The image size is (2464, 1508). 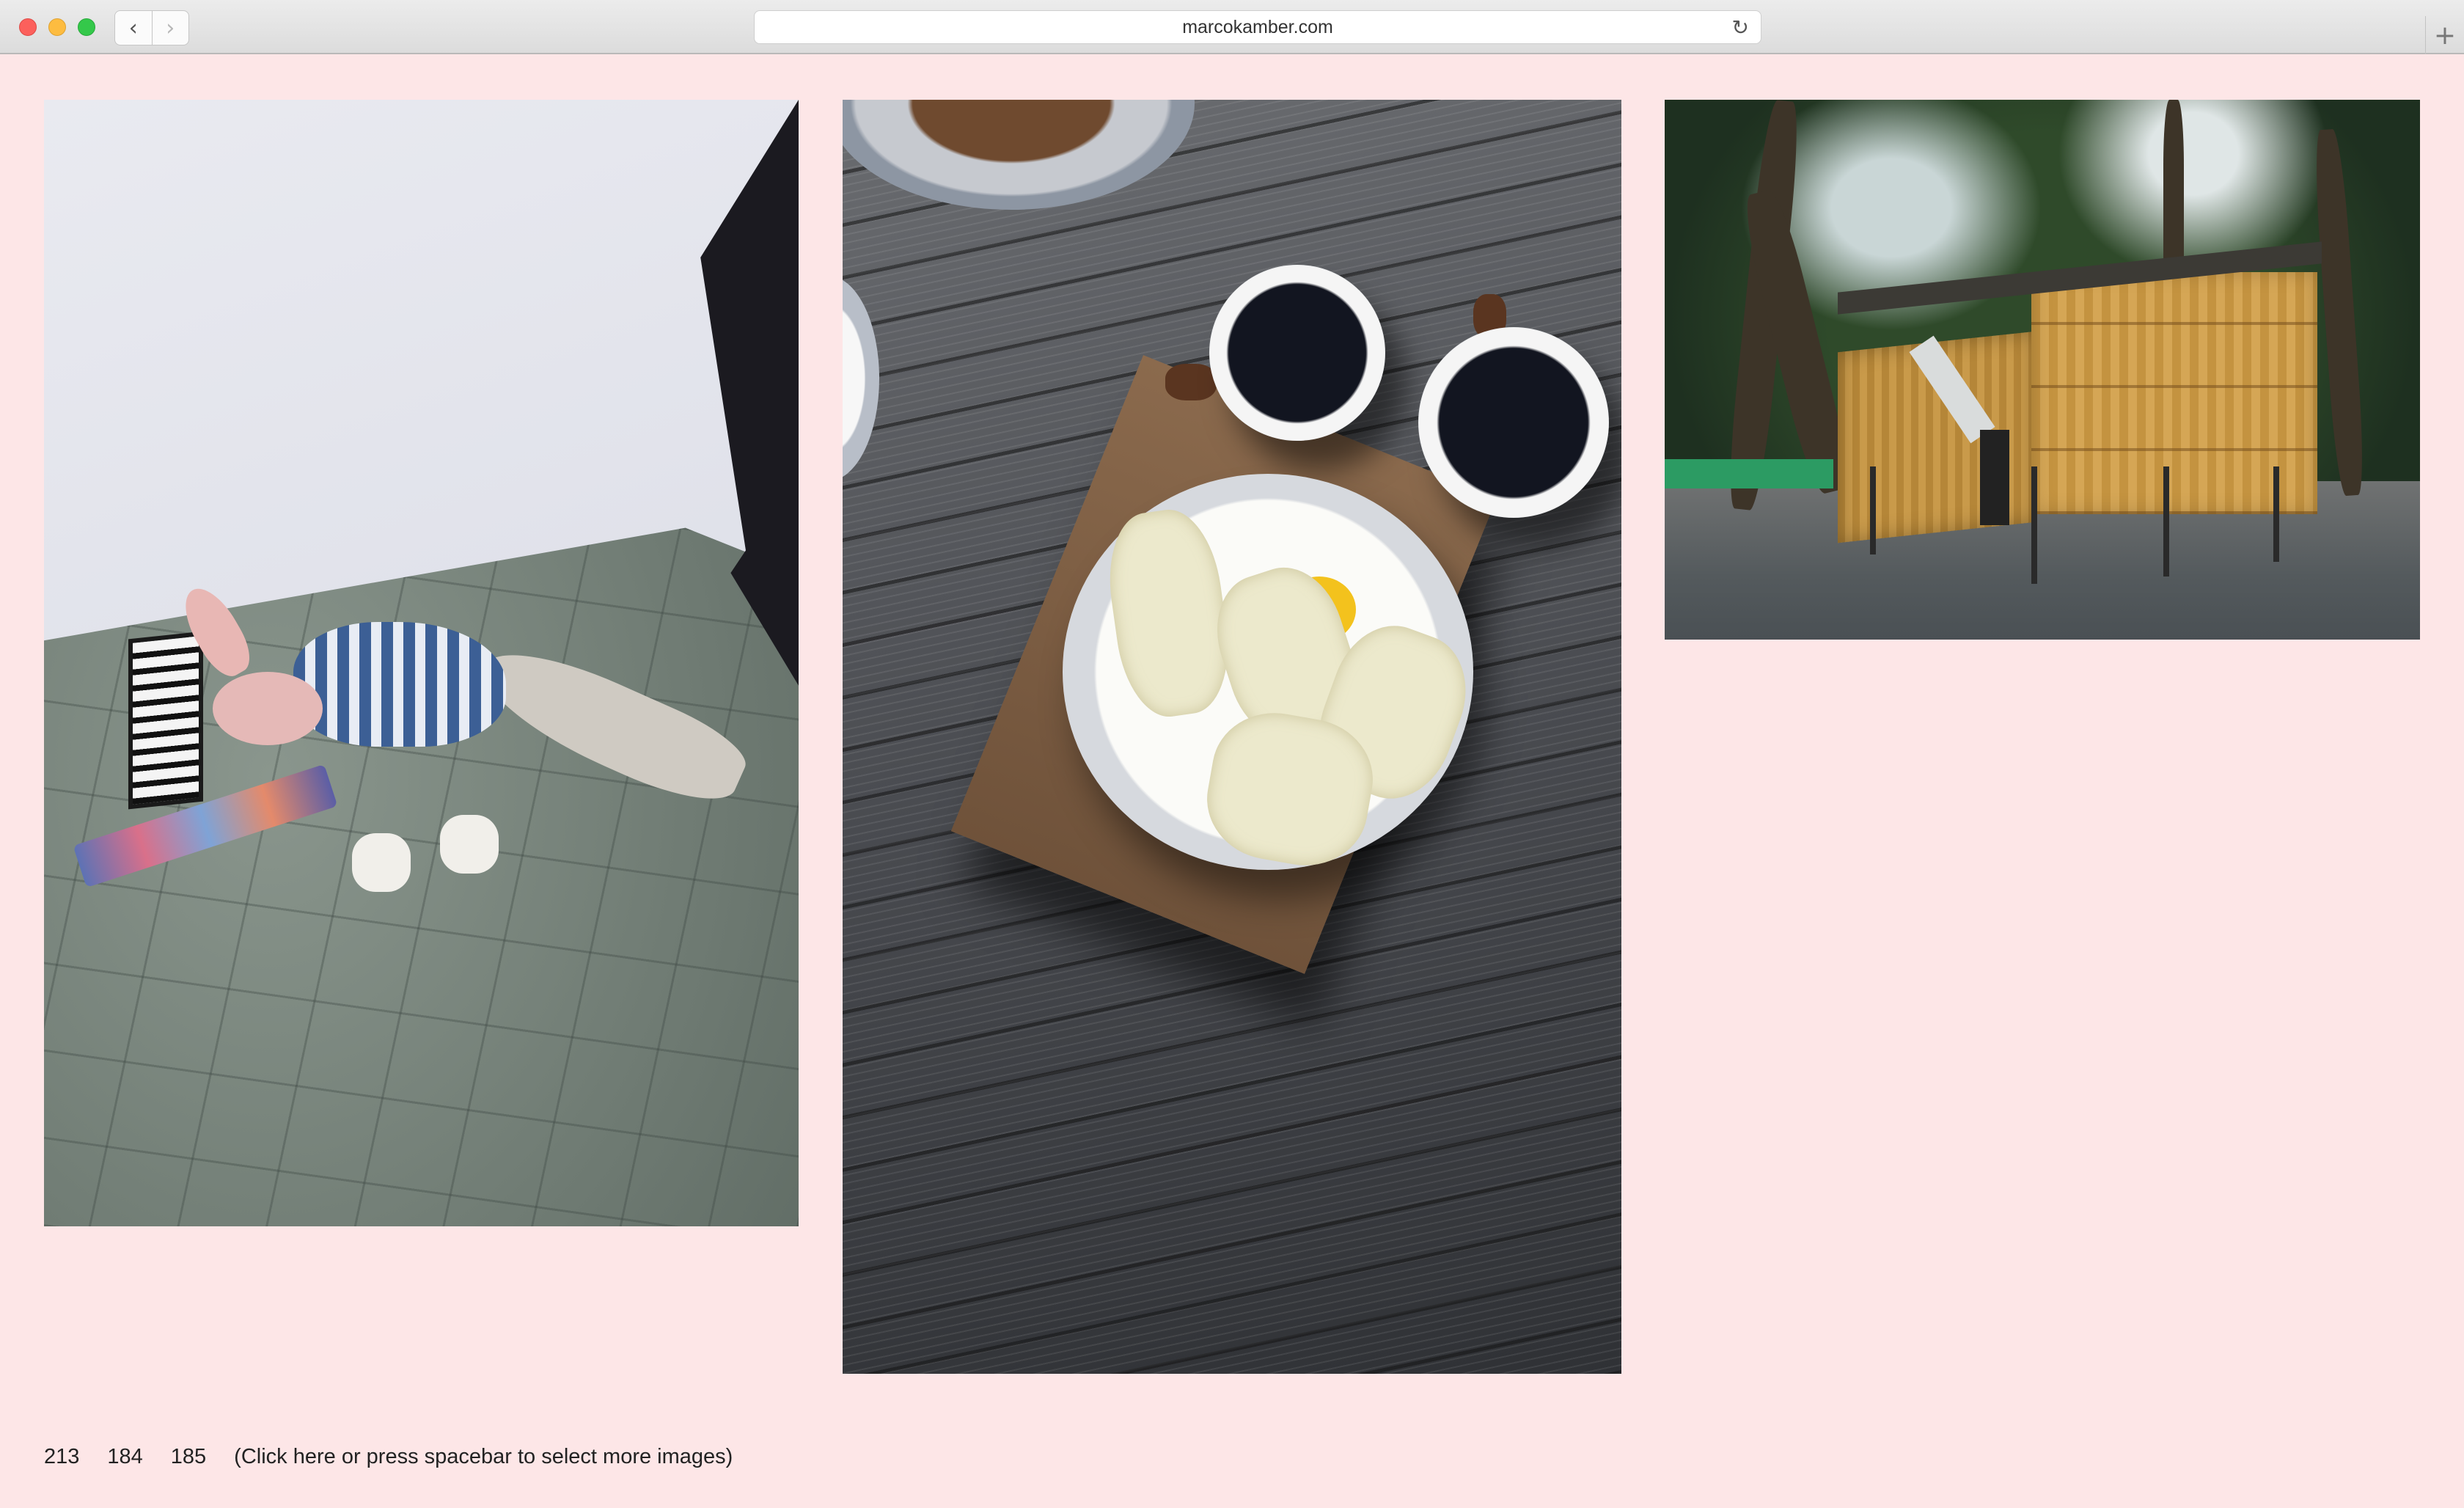 I want to click on hut-door-shape, so click(x=1994, y=477).